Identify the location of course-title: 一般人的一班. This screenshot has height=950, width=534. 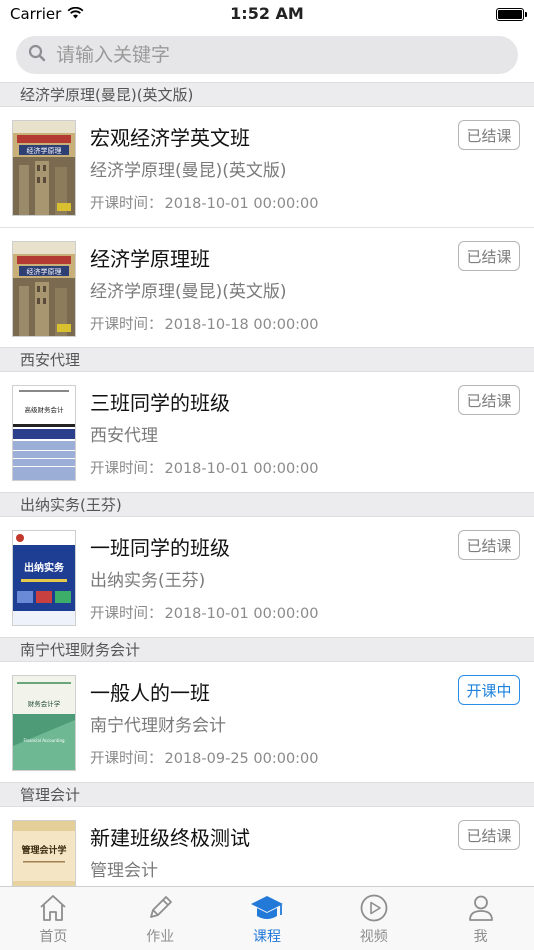
(150, 693).